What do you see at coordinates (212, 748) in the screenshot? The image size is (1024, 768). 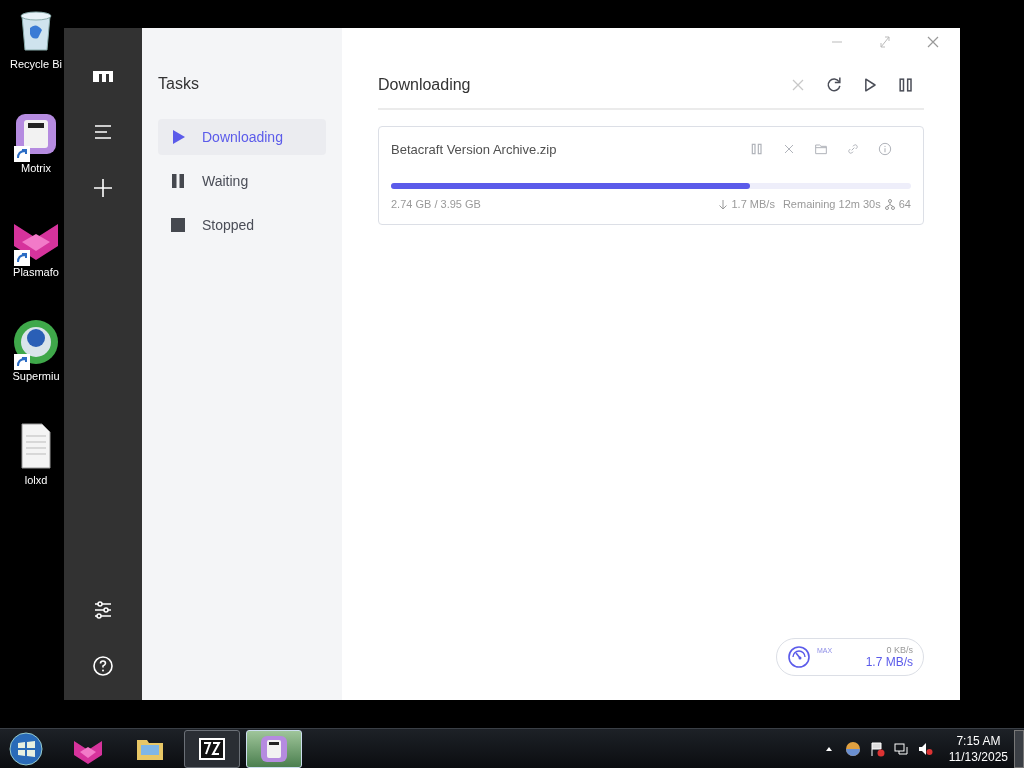 I see `taskbar-button` at bounding box center [212, 748].